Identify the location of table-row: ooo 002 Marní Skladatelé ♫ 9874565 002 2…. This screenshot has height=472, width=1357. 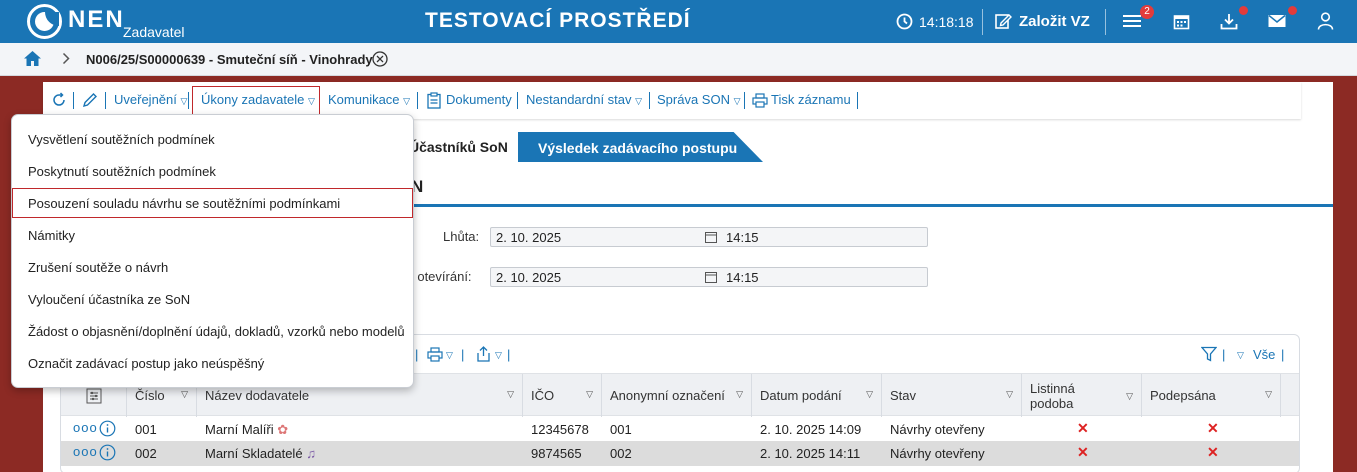
(680, 453).